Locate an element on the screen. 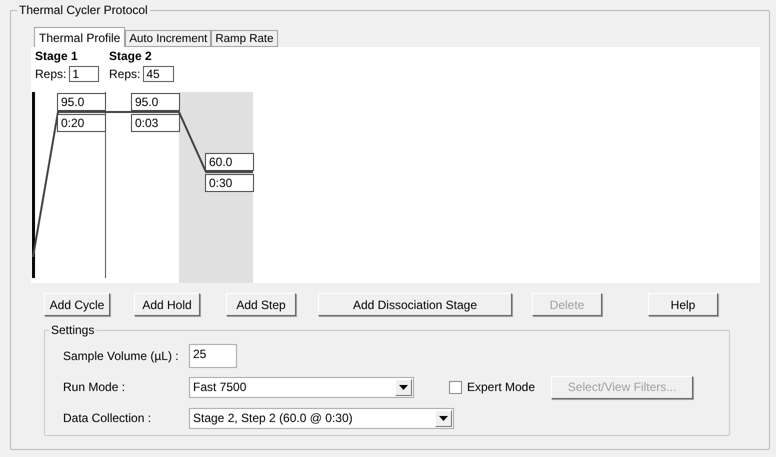 The image size is (776, 457). run-mode-dropdown: Fast 7500 is located at coordinates (301, 387).